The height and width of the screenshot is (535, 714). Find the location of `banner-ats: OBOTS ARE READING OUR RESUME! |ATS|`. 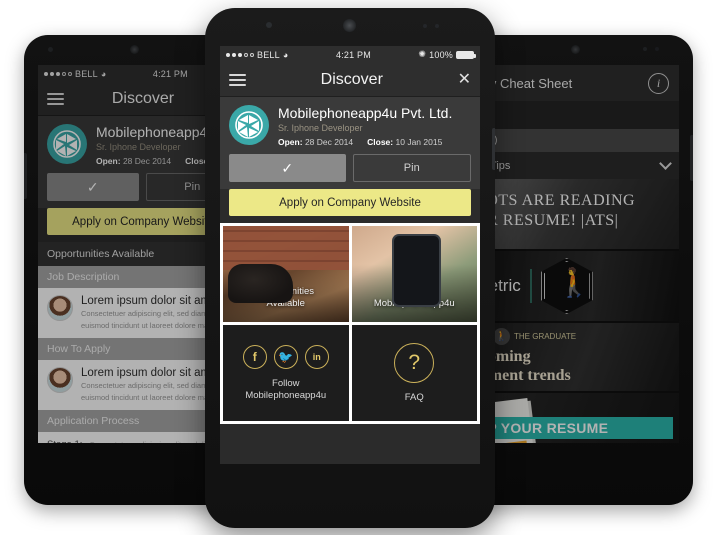

banner-ats: OBOTS ARE READING OUR RESUME! |ATS| is located at coordinates (574, 215).